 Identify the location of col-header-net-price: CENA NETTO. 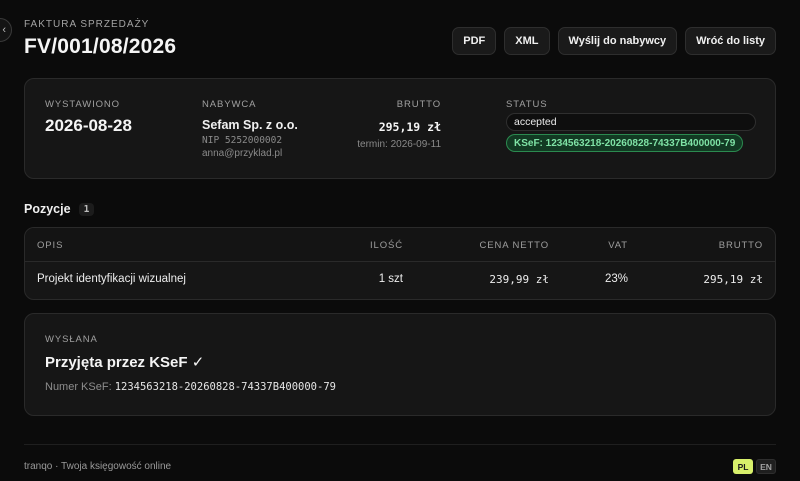
(514, 245).